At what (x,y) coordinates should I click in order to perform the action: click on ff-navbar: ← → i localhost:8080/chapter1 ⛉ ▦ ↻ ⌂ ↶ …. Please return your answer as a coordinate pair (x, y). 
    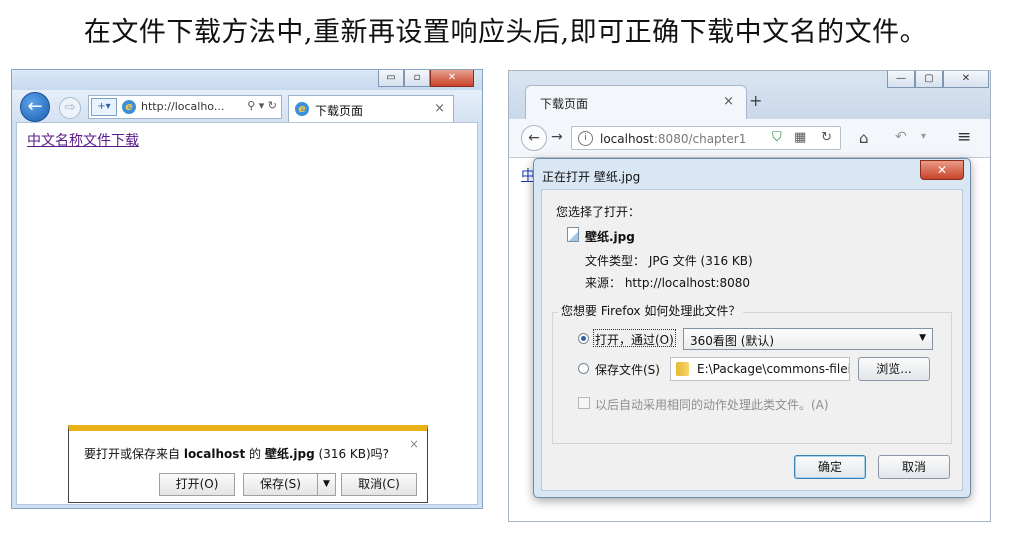
    Looking at the image, I should click on (749, 138).